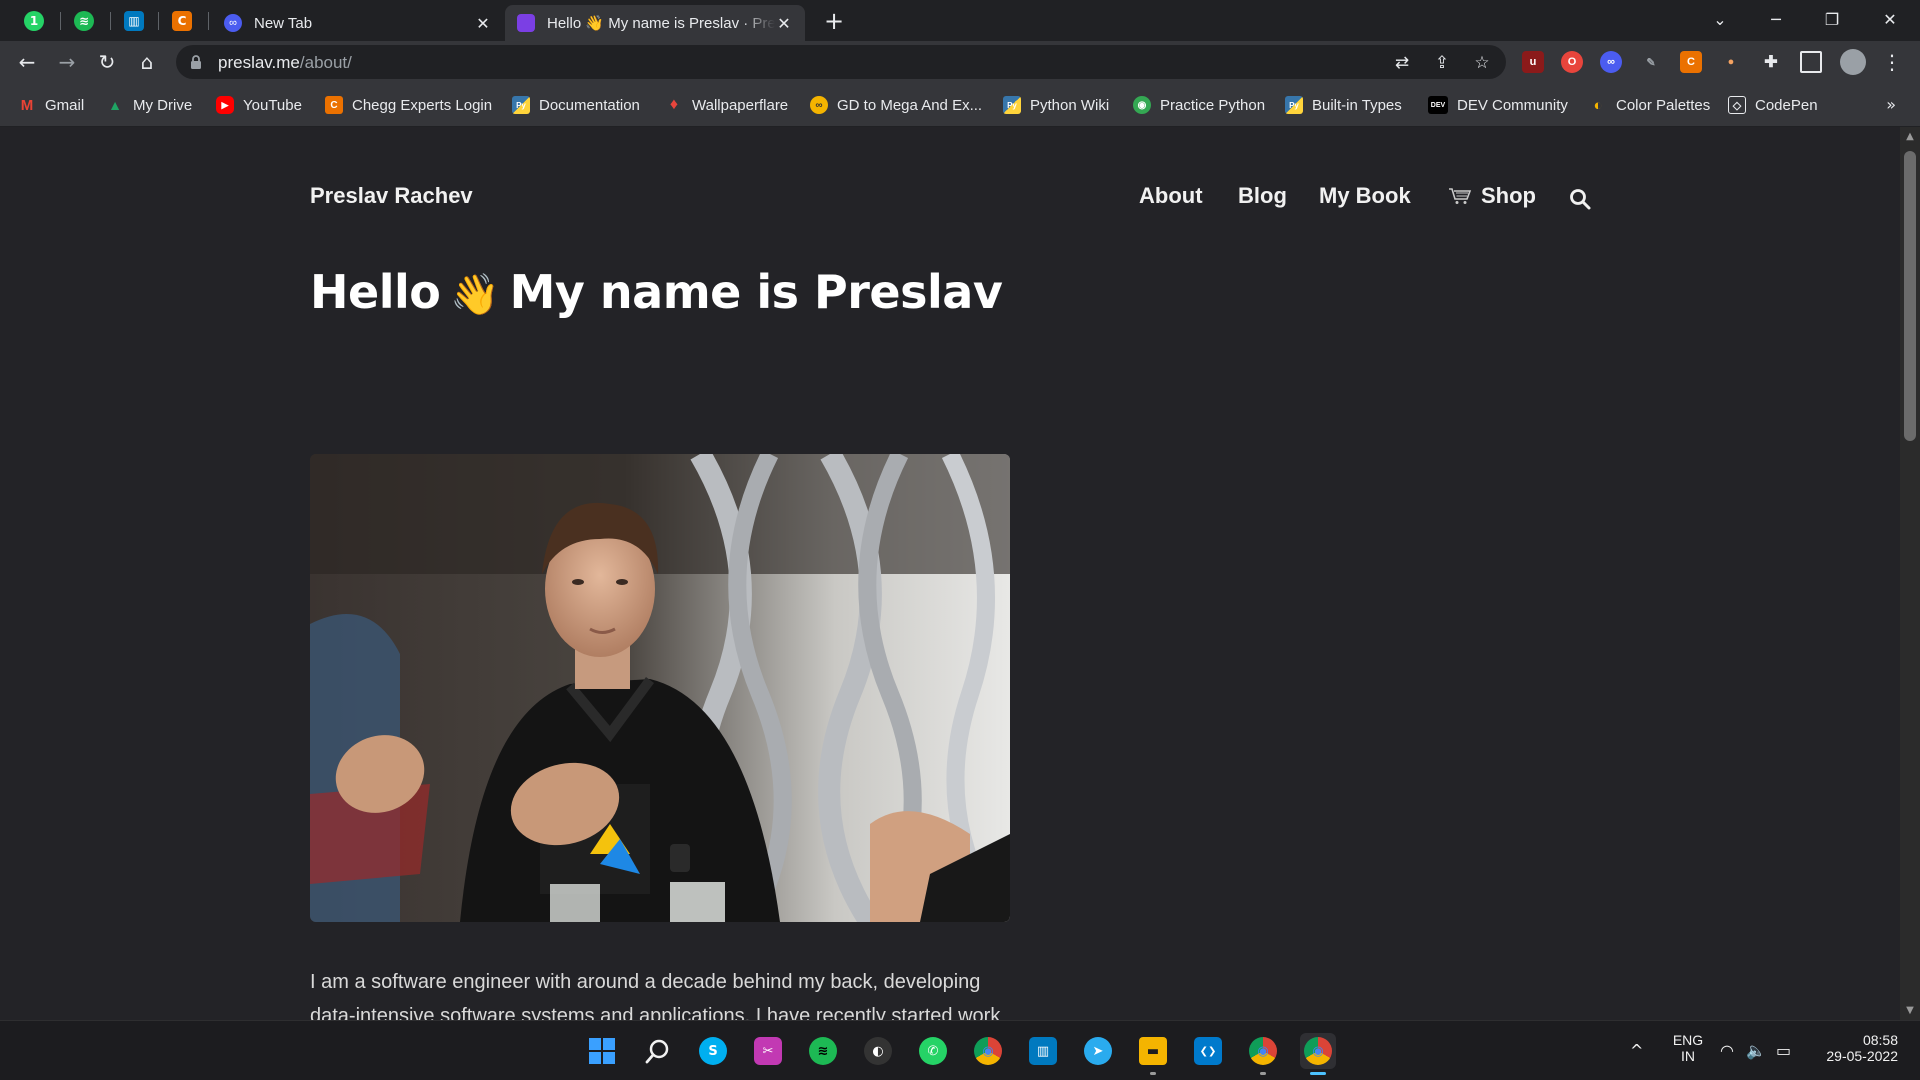 This screenshot has width=1920, height=1080. Describe the element at coordinates (1043, 1051) in the screenshot. I see `taskbar-trello: ▥` at that location.